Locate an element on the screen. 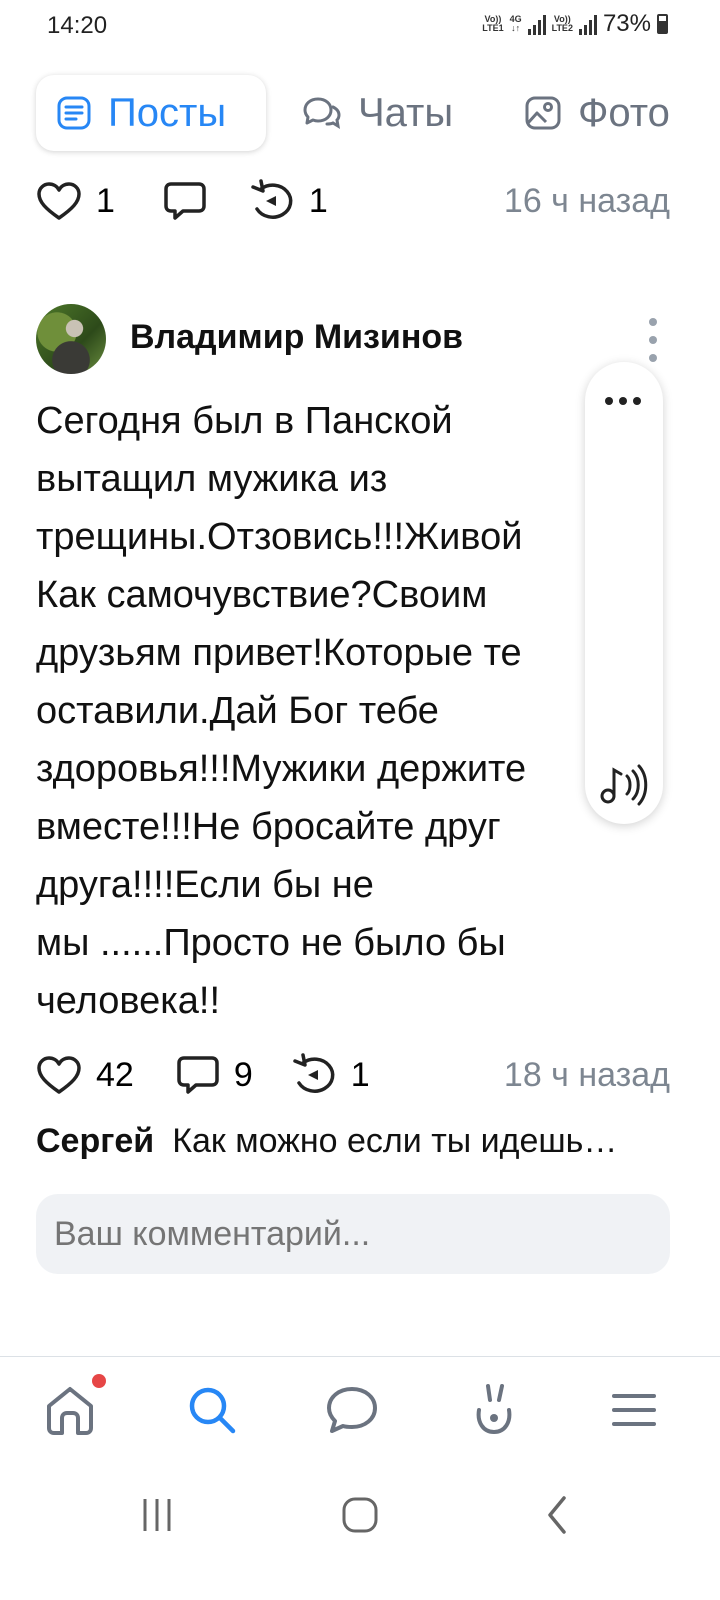  messages-icon is located at coordinates (352, 1410).